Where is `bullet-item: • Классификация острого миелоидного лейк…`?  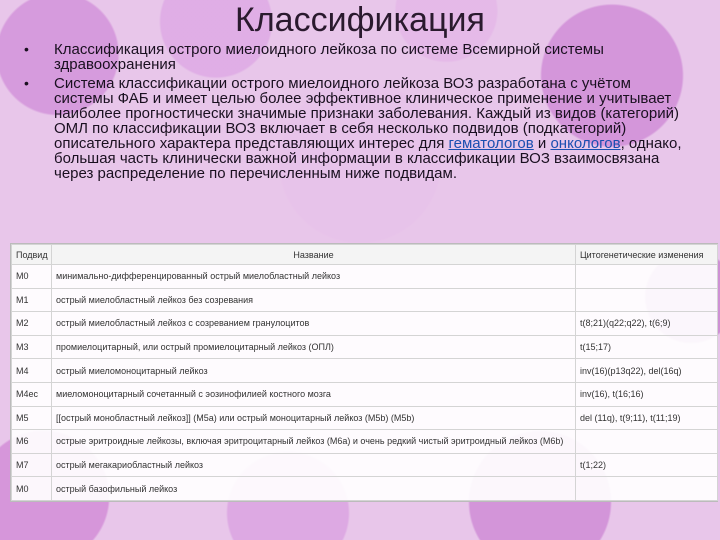 bullet-item: • Классификация острого миелоидного лейк… is located at coordinates (354, 57).